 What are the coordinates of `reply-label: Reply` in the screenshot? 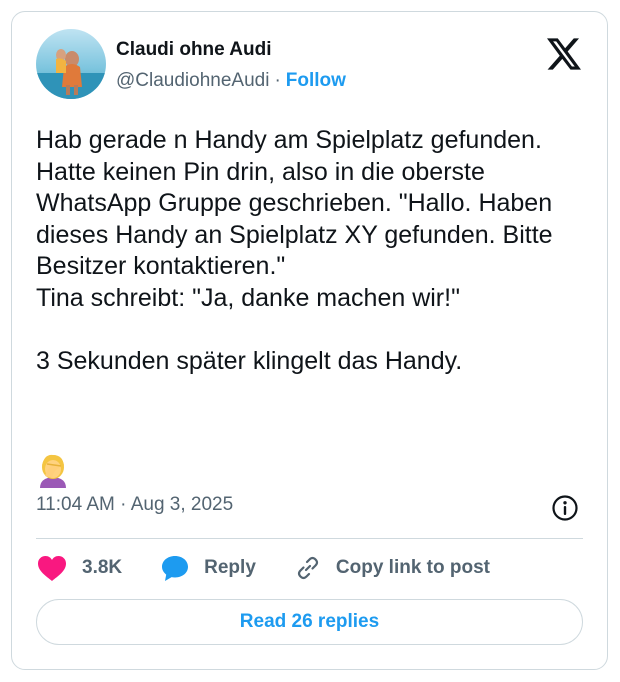 It's located at (230, 567).